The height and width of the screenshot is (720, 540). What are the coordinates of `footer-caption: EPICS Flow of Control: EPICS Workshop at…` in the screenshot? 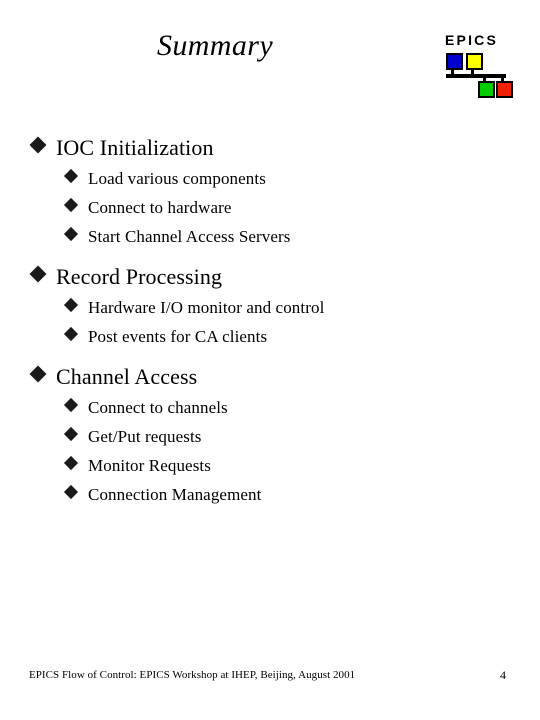 It's located at (192, 675).